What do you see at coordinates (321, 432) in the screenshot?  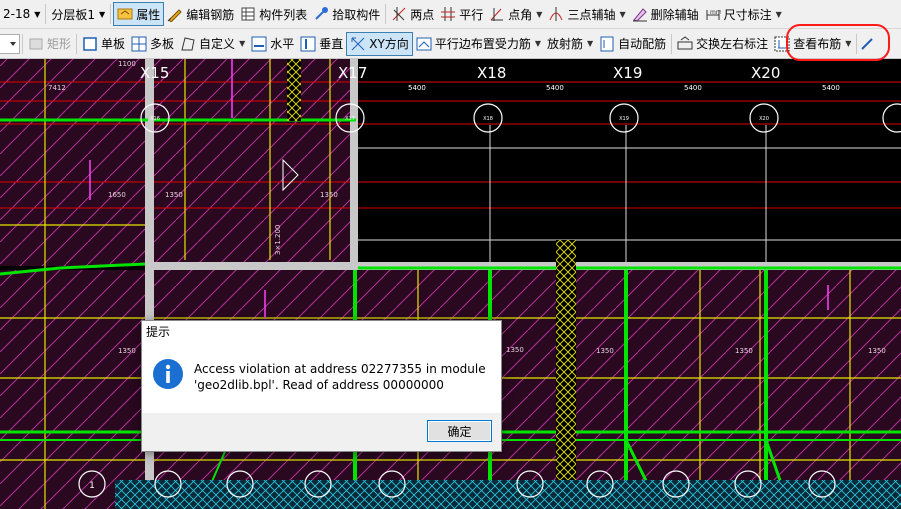 I see `dialog-footer: 确定` at bounding box center [321, 432].